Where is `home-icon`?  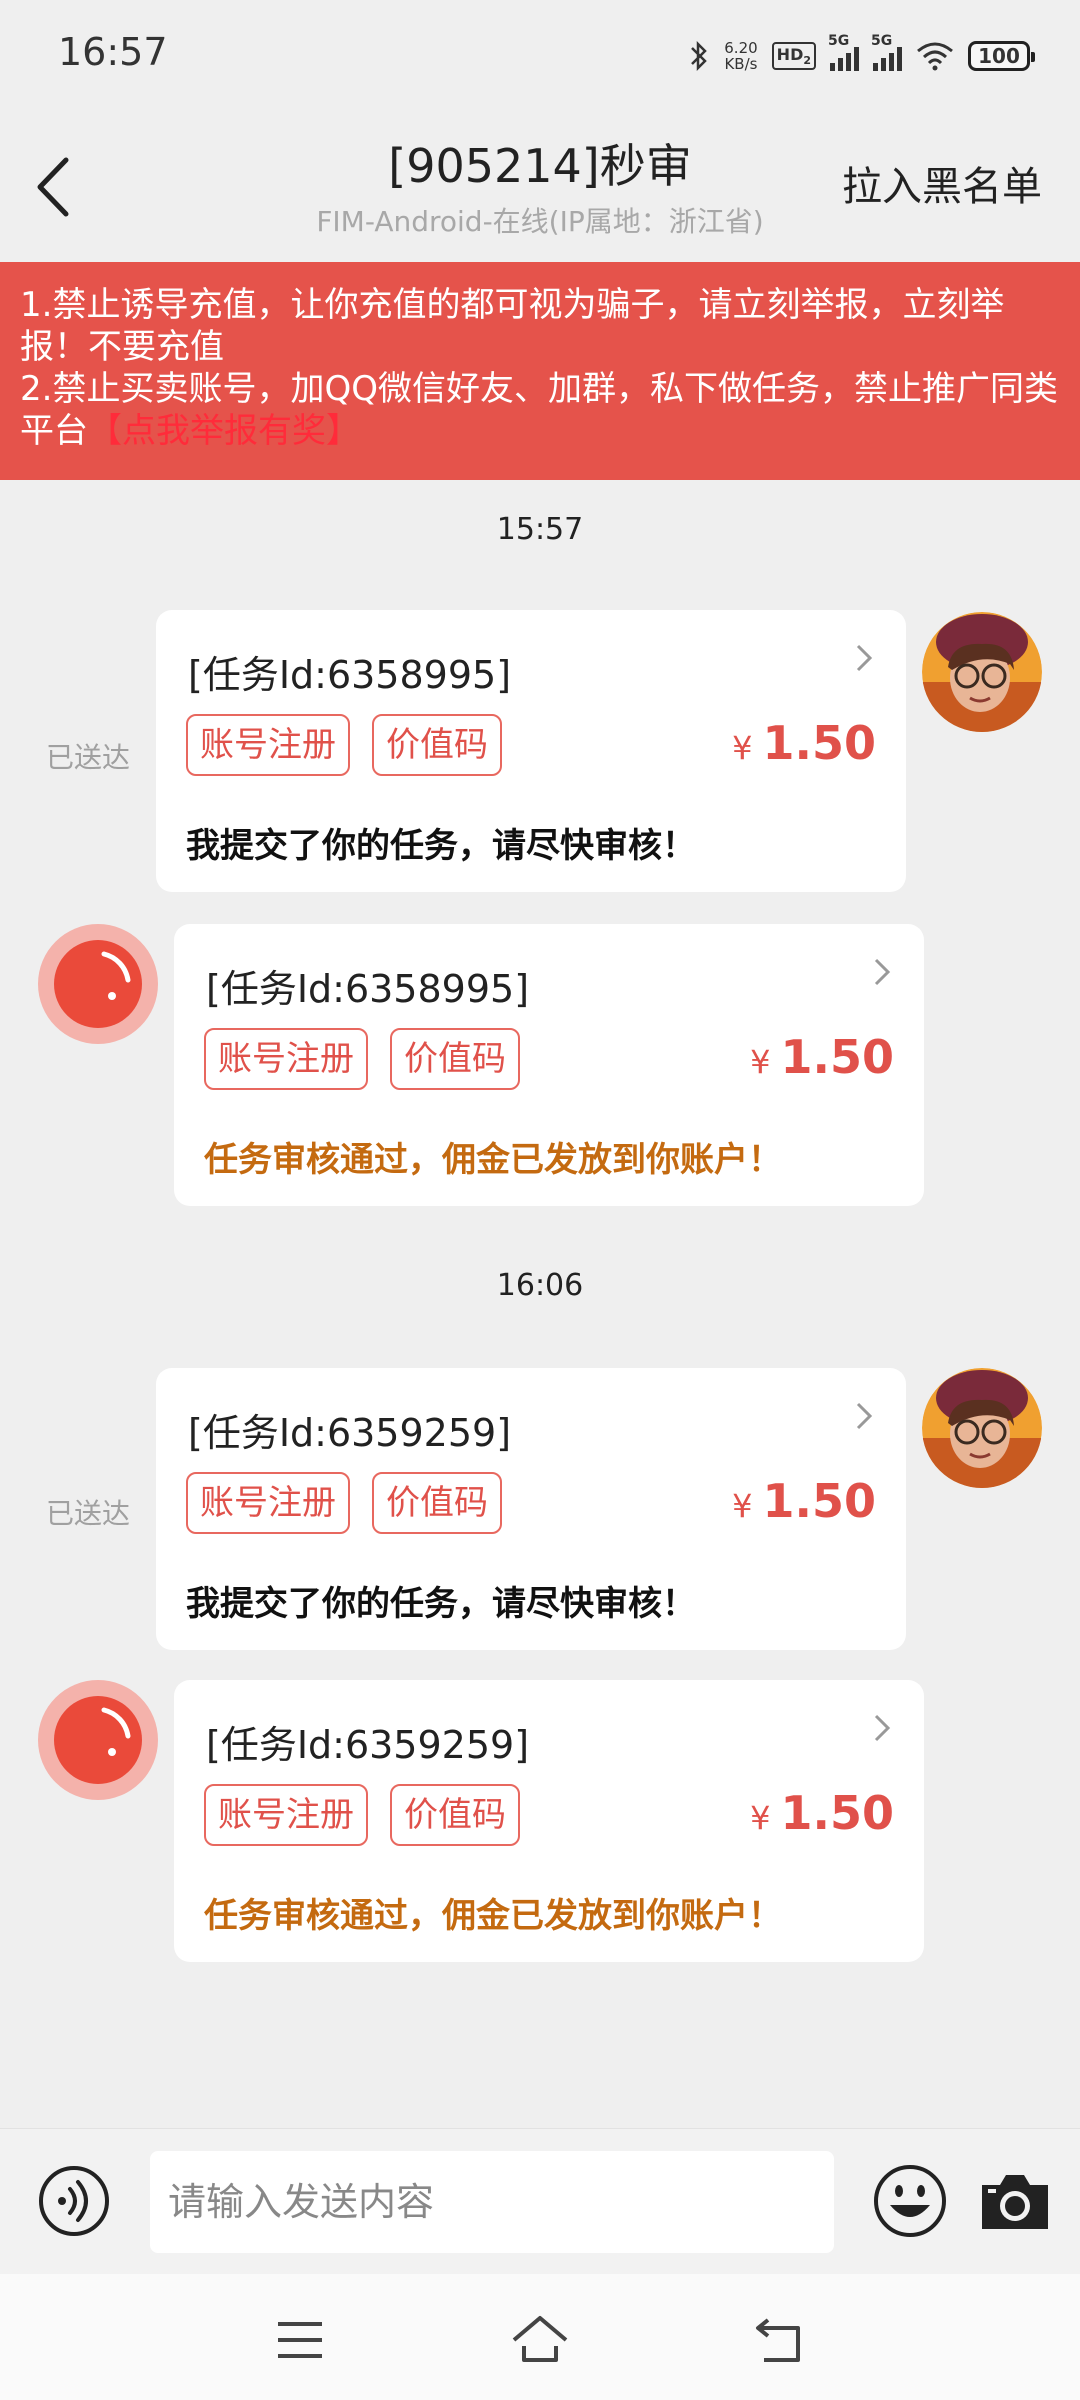 home-icon is located at coordinates (540, 2340).